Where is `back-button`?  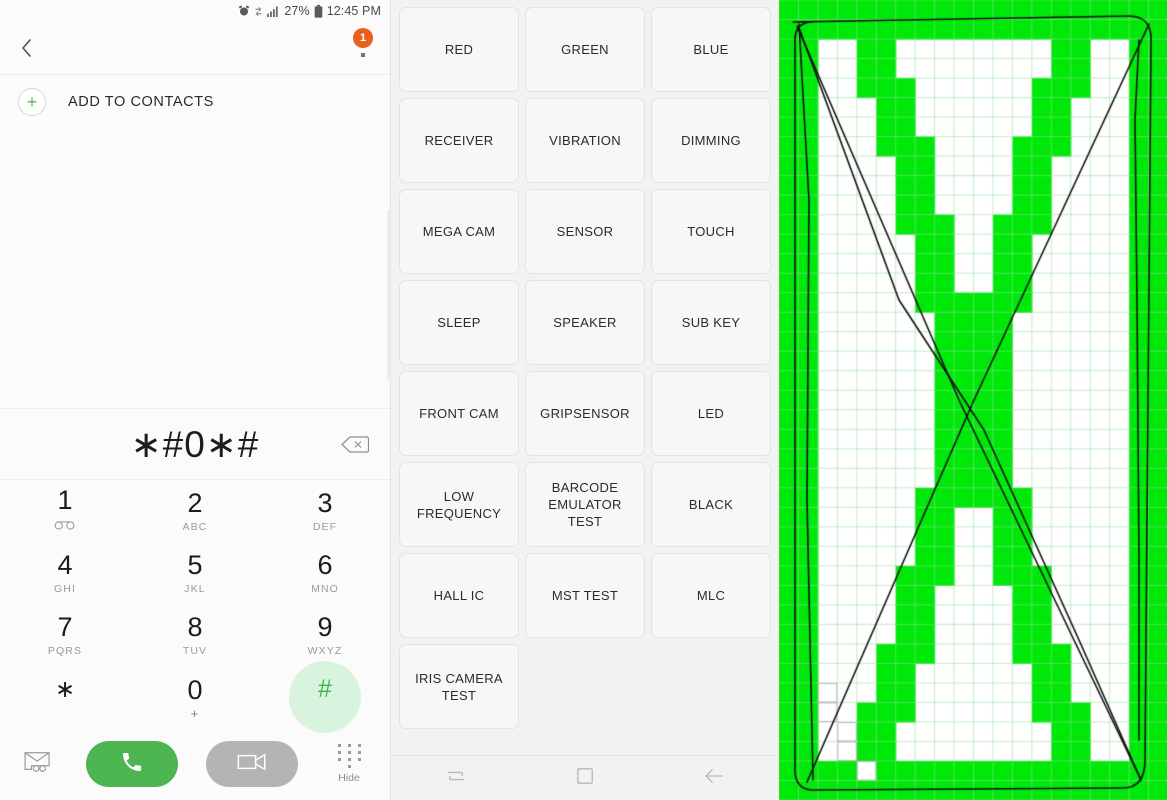
back-button is located at coordinates (27, 48).